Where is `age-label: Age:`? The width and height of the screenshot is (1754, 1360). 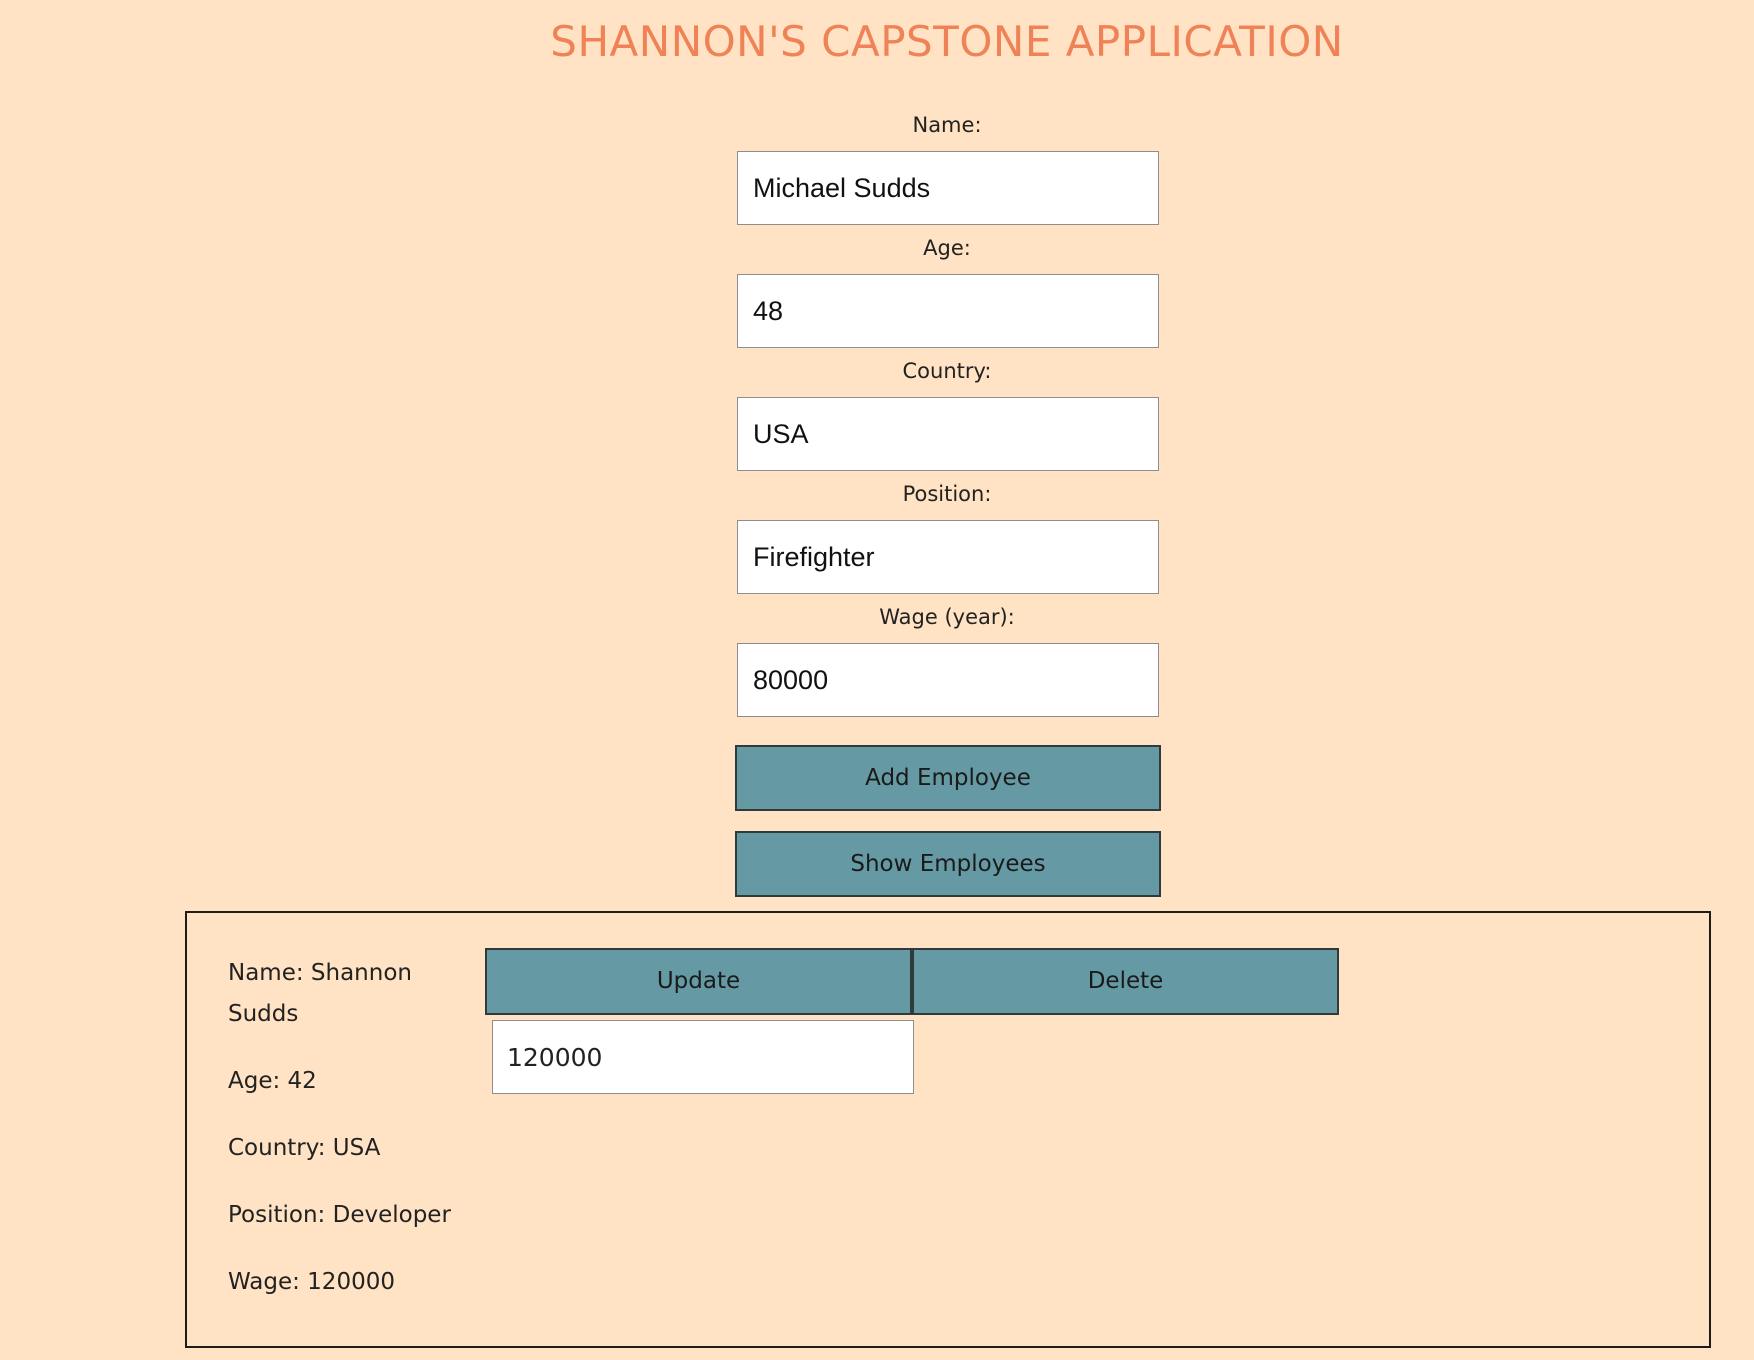
age-label: Age: is located at coordinates (947, 248).